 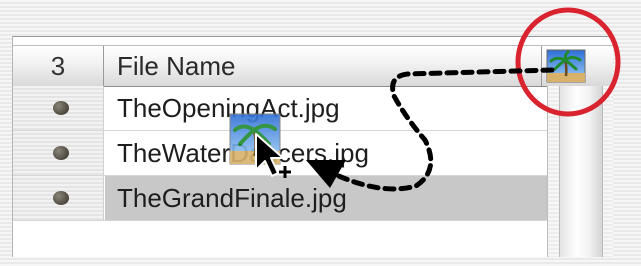 What do you see at coordinates (280, 220) in the screenshot?
I see `row-divider` at bounding box center [280, 220].